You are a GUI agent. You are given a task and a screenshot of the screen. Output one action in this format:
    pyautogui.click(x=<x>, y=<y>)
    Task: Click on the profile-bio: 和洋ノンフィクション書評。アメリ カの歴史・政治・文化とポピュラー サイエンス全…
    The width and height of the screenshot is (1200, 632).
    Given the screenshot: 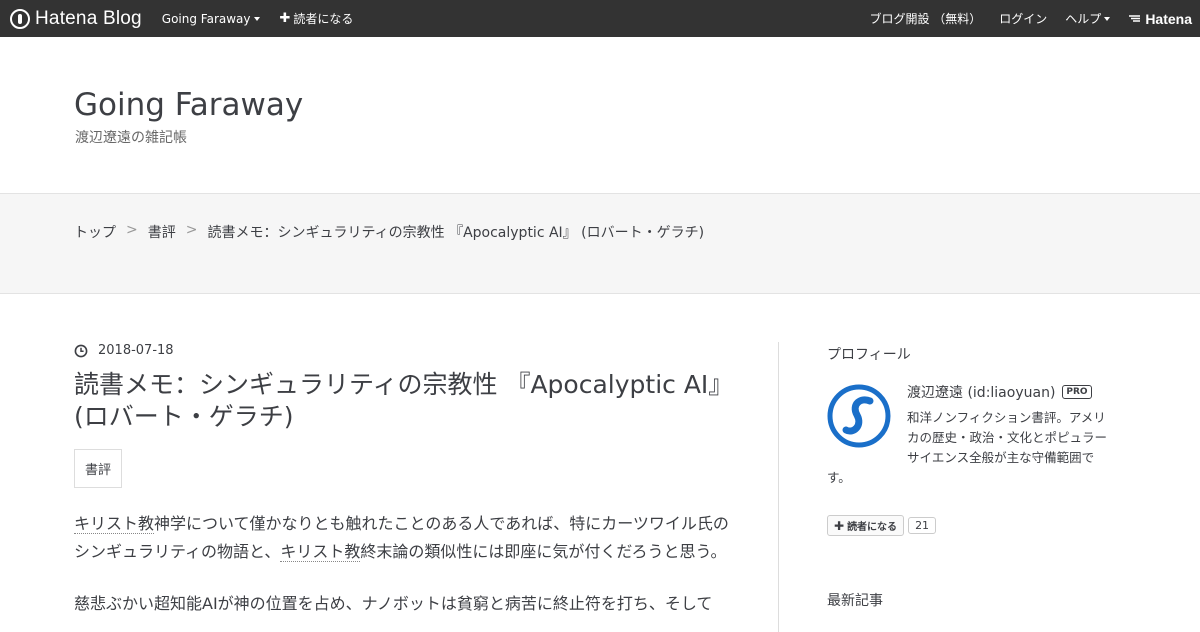 What is the action you would take?
    pyautogui.click(x=974, y=448)
    